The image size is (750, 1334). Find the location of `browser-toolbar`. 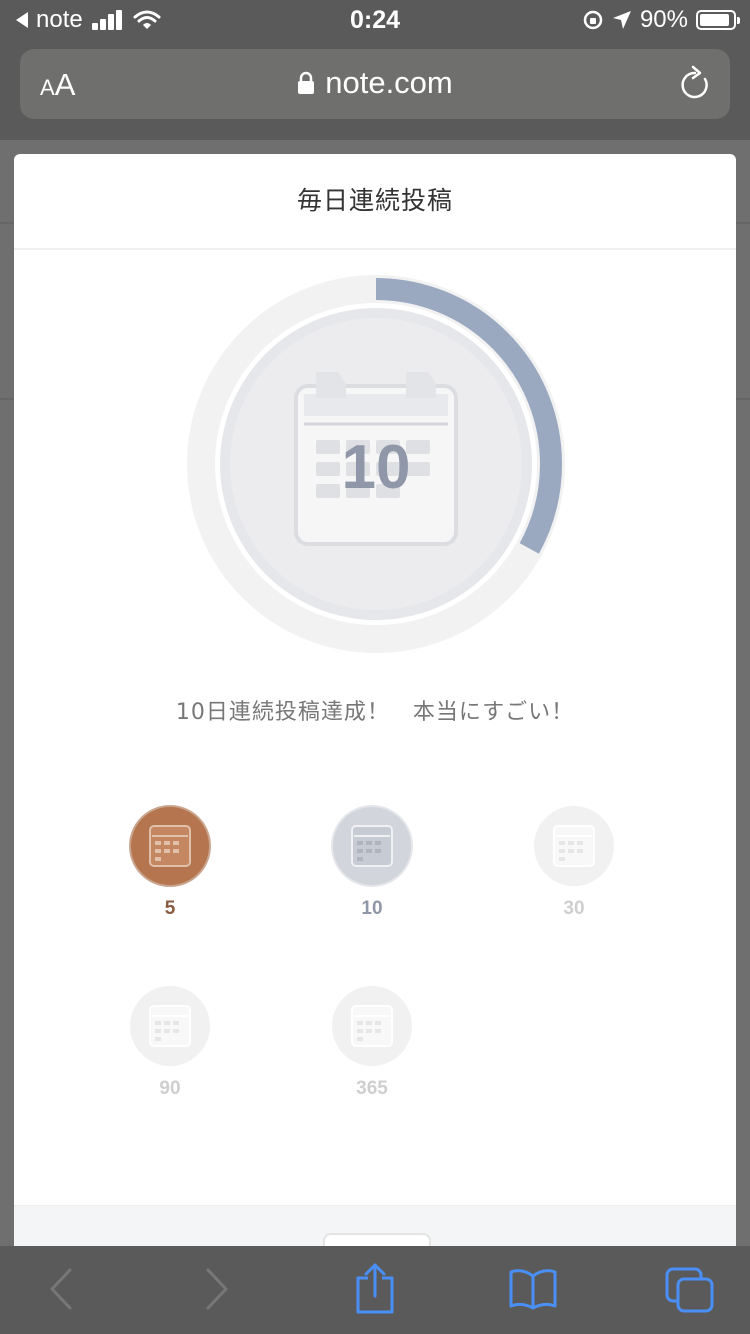

browser-toolbar is located at coordinates (375, 1290).